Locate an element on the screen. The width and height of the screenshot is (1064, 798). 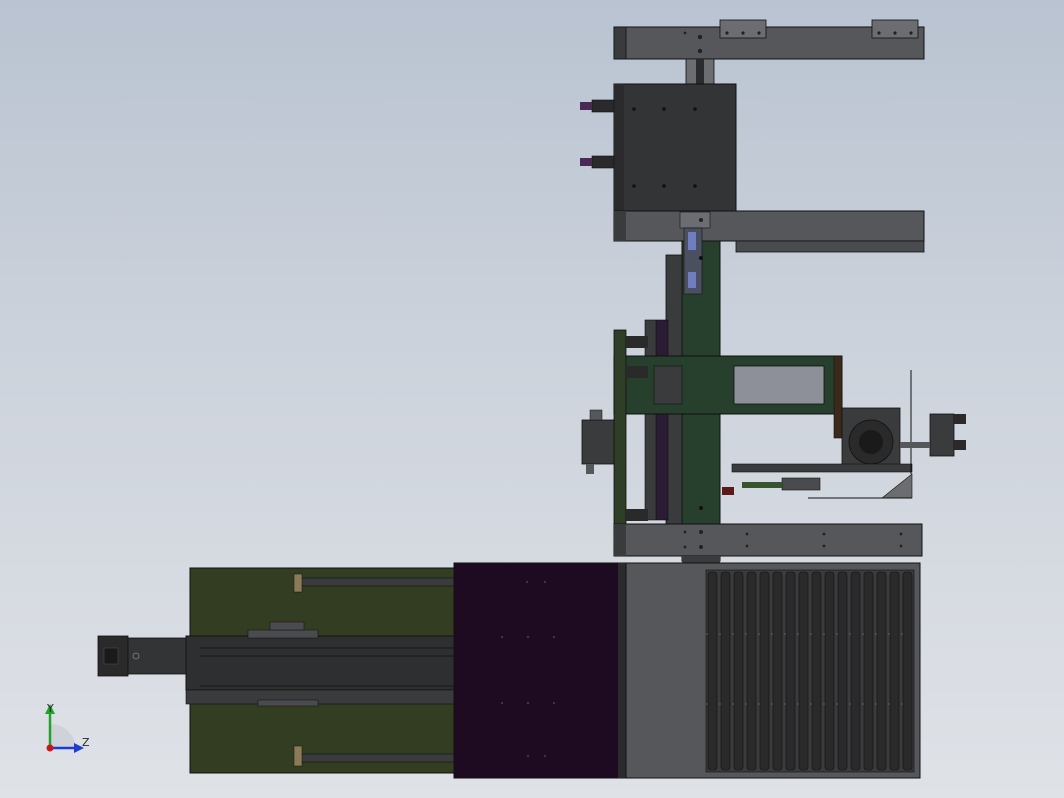
dark-chamber is located at coordinates (540, 670).